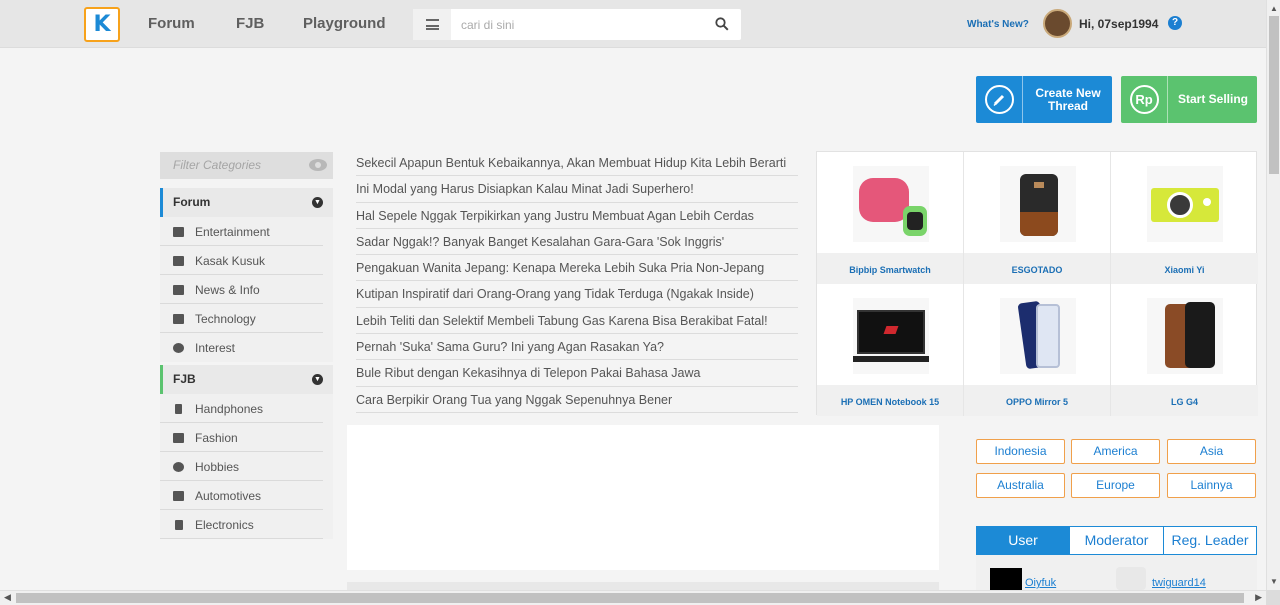 The image size is (1280, 605). I want to click on create-thread-button: Create New Thread, so click(1044, 99).